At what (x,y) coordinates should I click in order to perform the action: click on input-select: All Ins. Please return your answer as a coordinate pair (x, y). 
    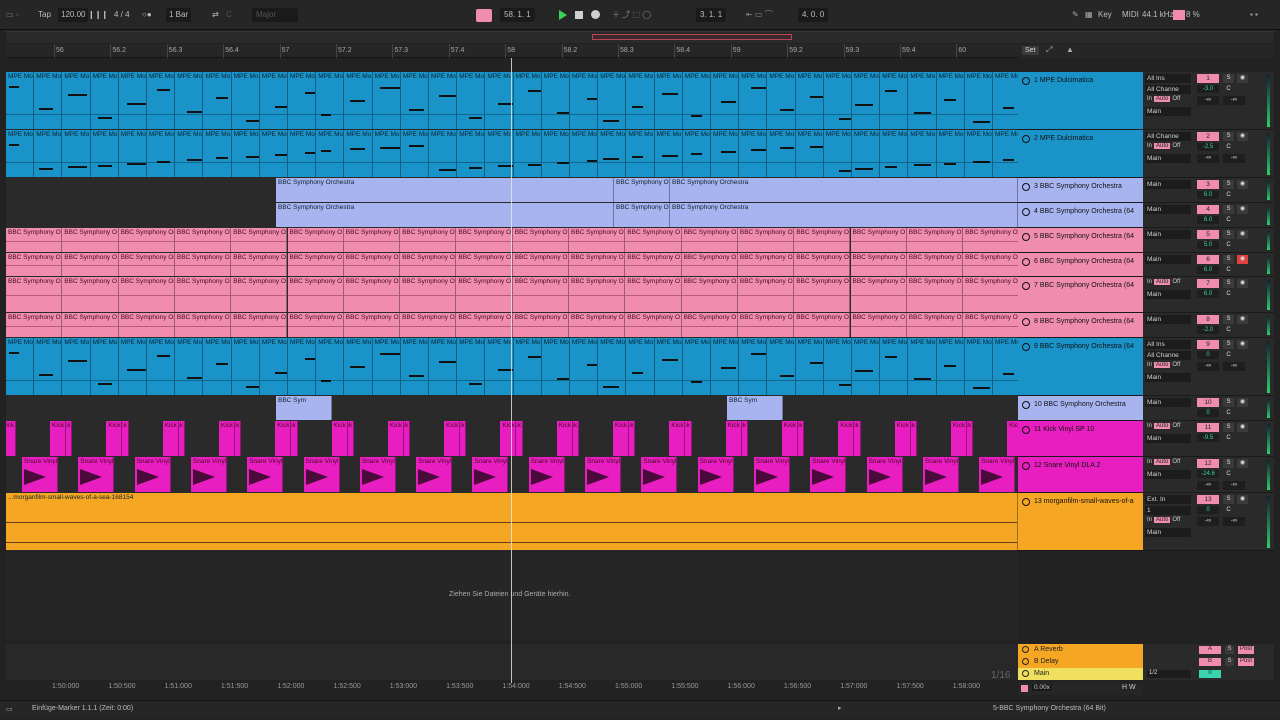
    Looking at the image, I should click on (1168, 344).